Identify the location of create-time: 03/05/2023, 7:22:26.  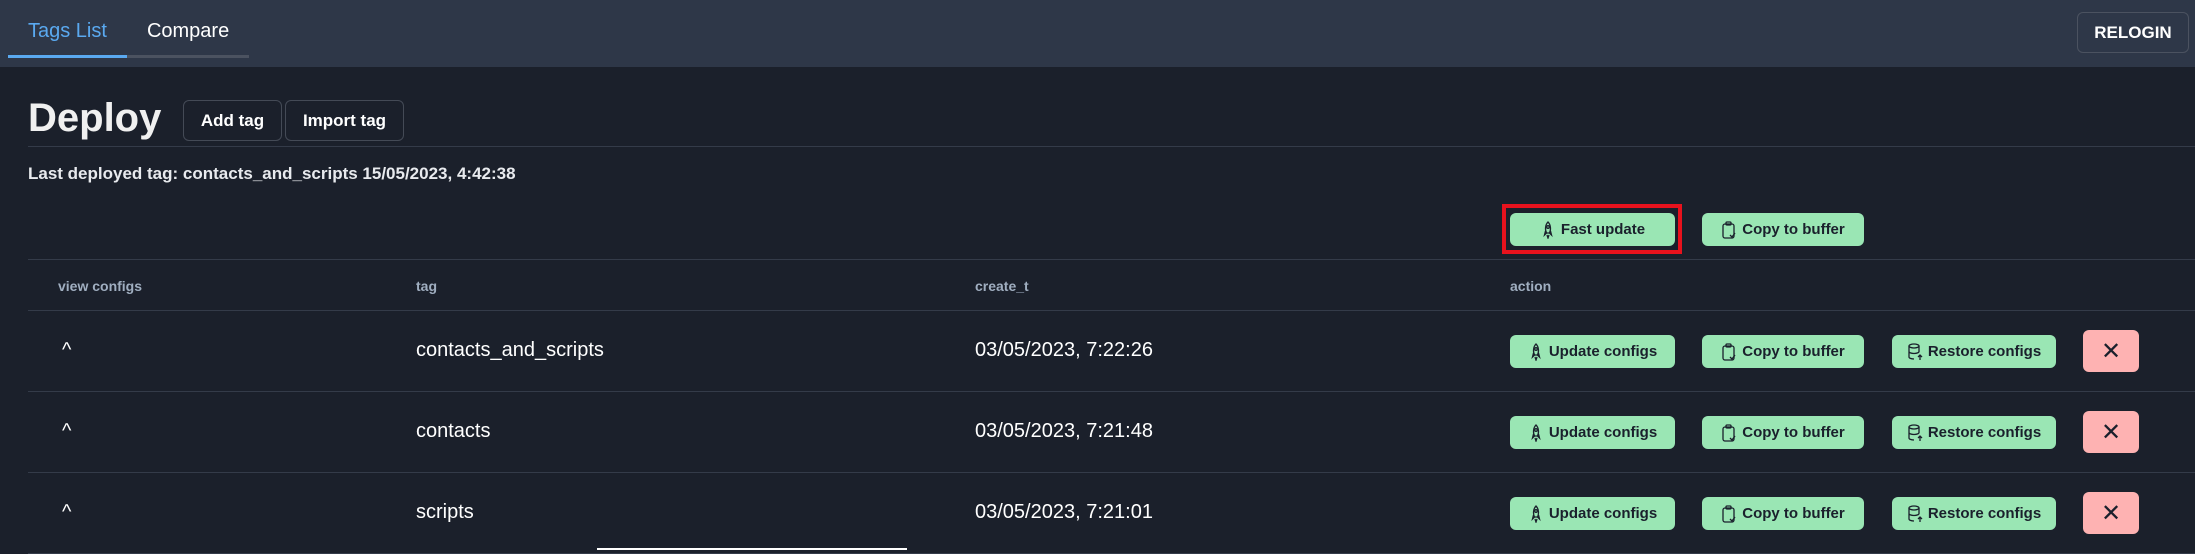
(1064, 350).